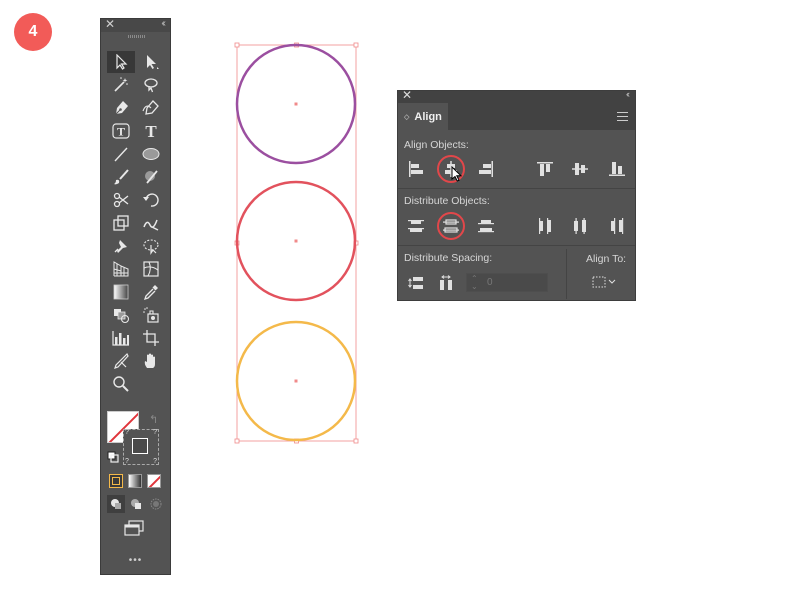  Describe the element at coordinates (604, 284) in the screenshot. I see `align-to-selection-icon` at that location.